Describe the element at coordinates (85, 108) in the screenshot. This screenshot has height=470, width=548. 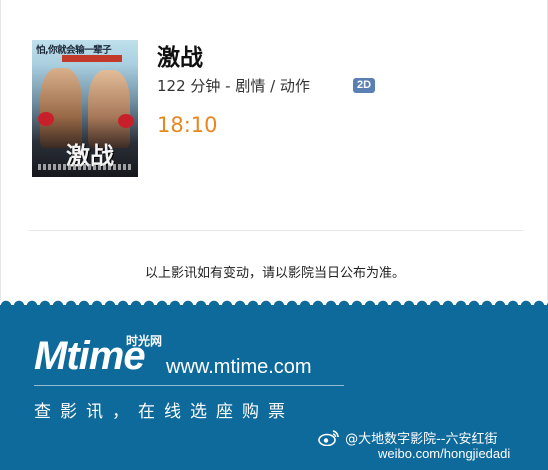
I see `movie-poster: 怕,你就会输一辈子 激战` at that location.